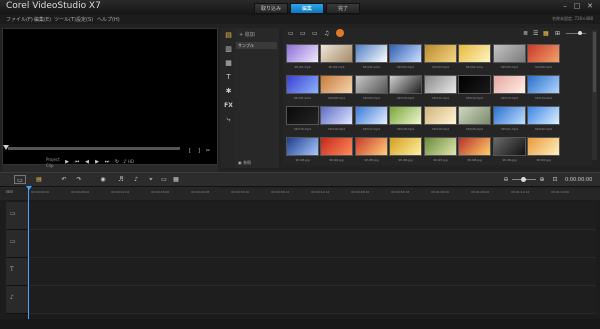 The height and width of the screenshot is (329, 600). I want to click on redo-icon: ↷, so click(79, 179).